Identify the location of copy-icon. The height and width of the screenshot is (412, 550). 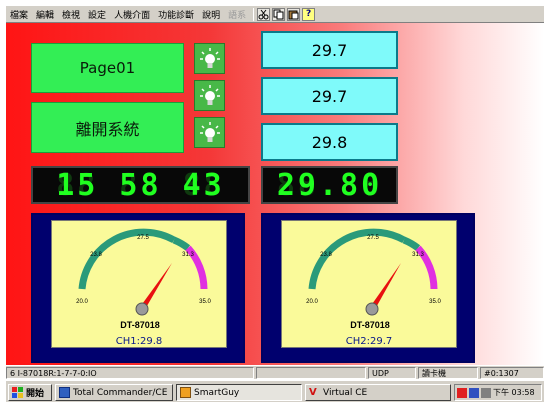
(279, 14).